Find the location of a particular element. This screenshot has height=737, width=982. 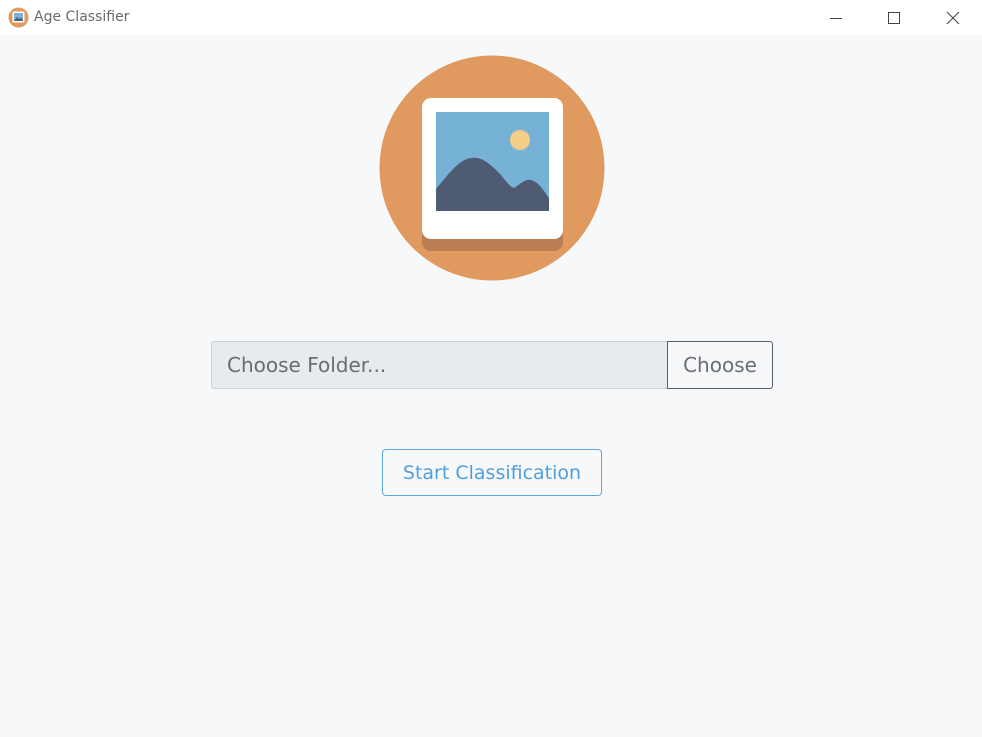

minimize-button is located at coordinates (836, 17).